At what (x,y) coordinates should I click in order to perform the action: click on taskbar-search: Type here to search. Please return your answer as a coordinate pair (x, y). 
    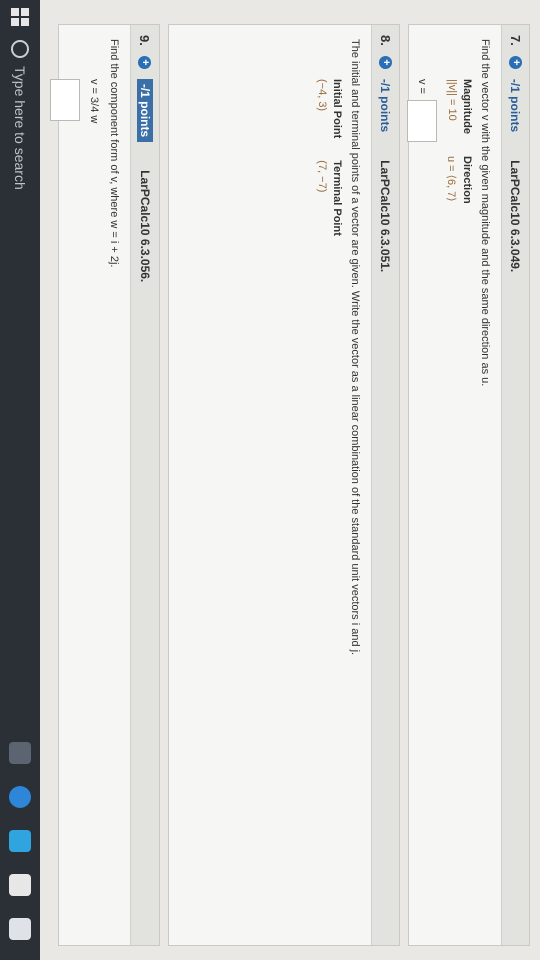
    Looking at the image, I should click on (20, 155).